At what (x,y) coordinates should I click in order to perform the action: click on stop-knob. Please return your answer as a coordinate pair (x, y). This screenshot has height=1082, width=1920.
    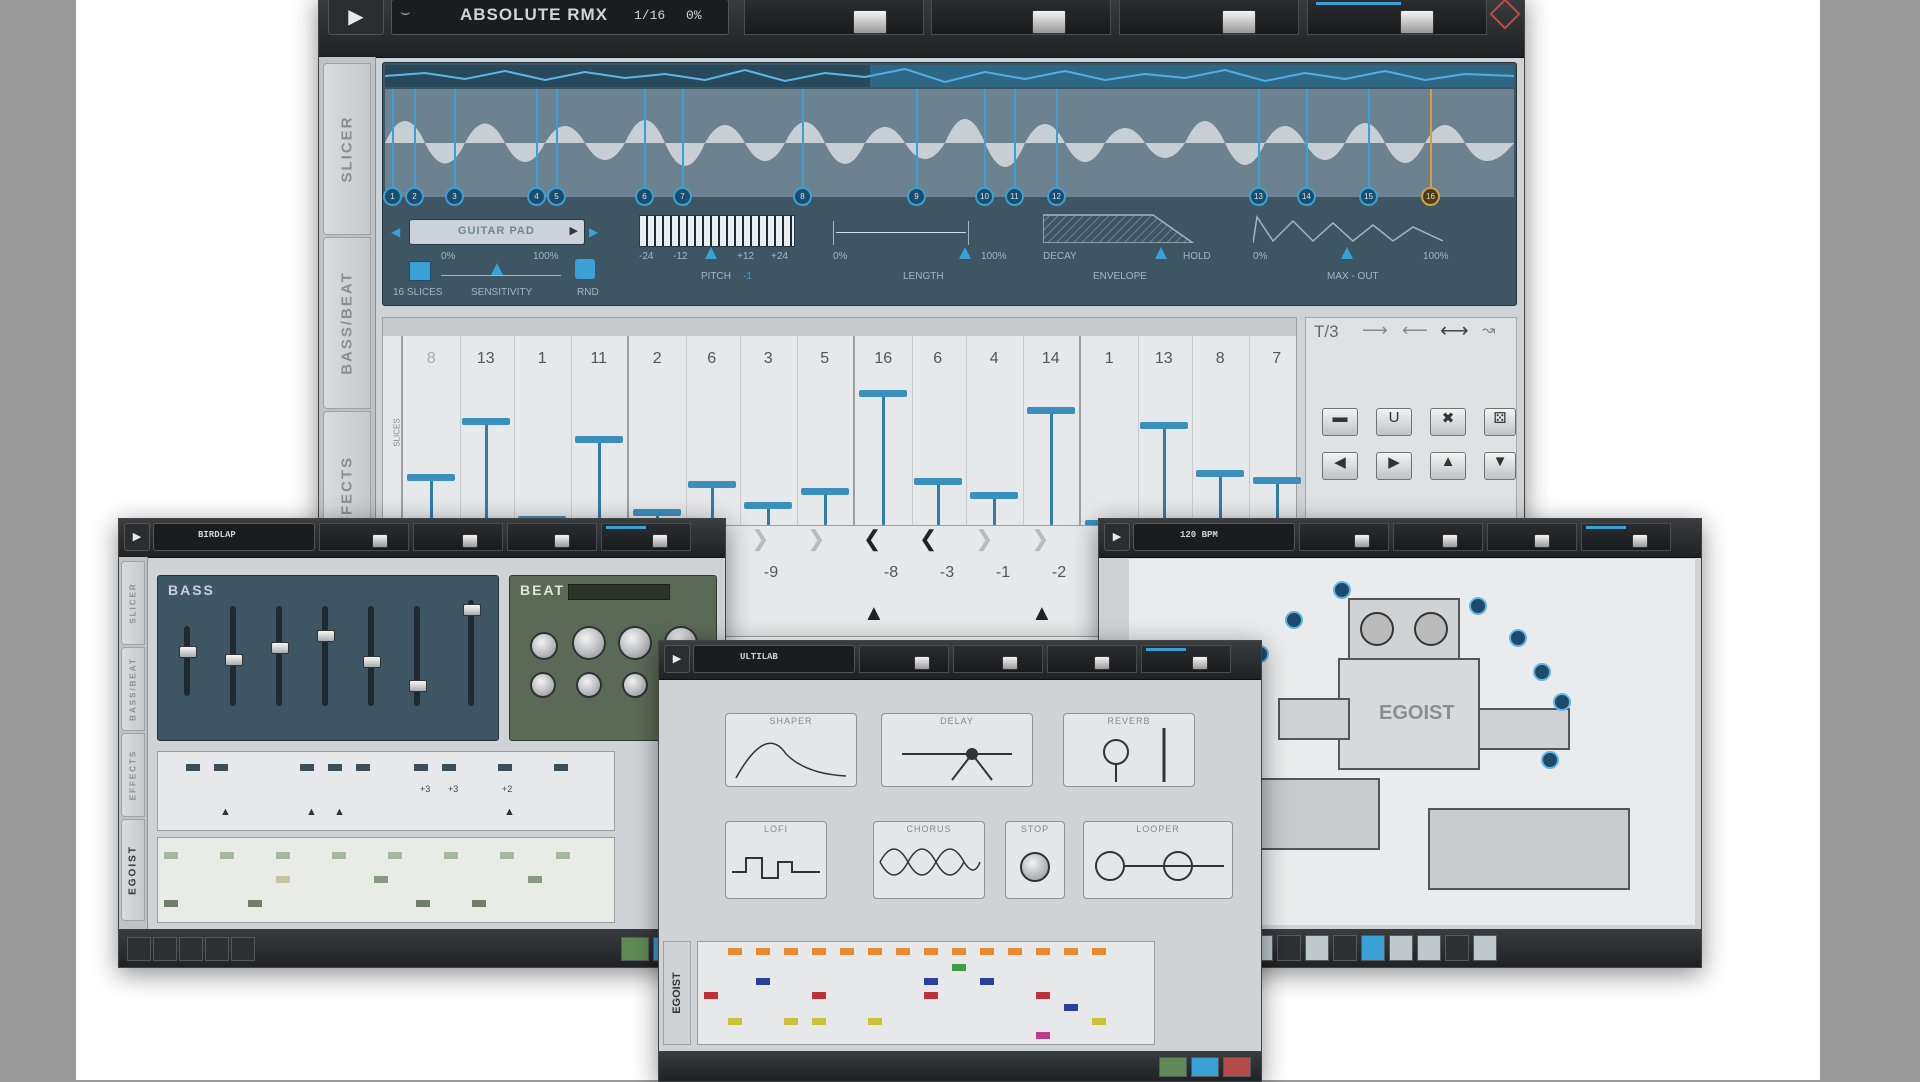
    Looking at the image, I should click on (1035, 867).